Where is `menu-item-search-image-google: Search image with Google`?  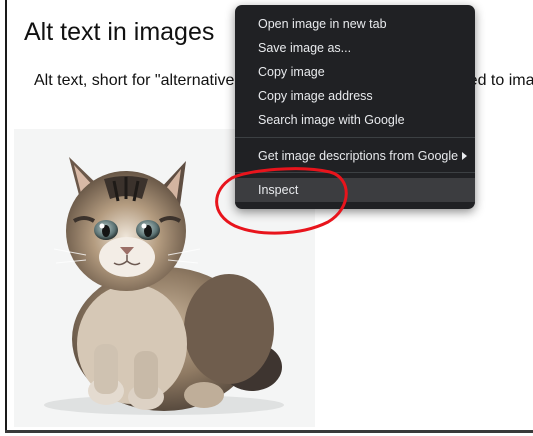 menu-item-search-image-google: Search image with Google is located at coordinates (355, 120).